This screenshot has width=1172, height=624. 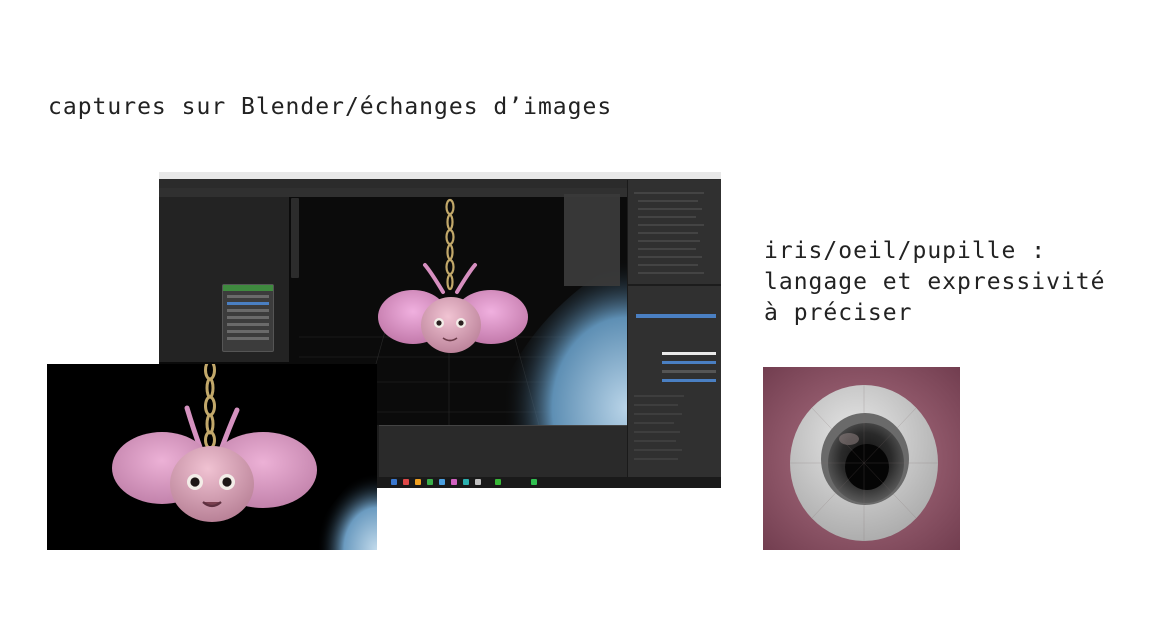 What do you see at coordinates (440, 175) in the screenshot?
I see `window-titlebar` at bounding box center [440, 175].